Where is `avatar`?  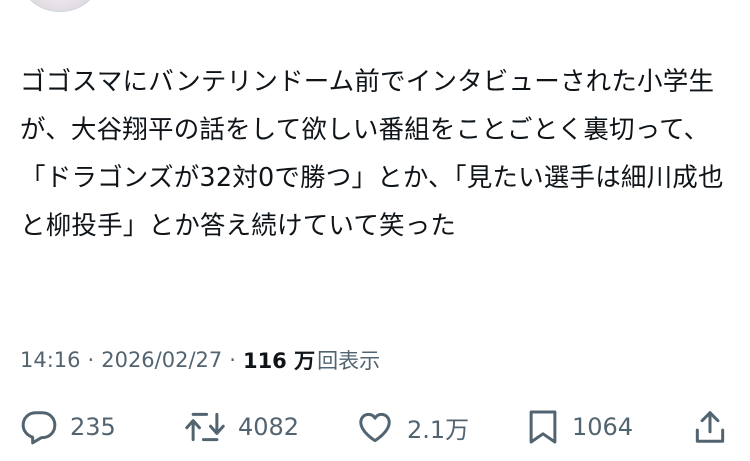 avatar is located at coordinates (60, 6).